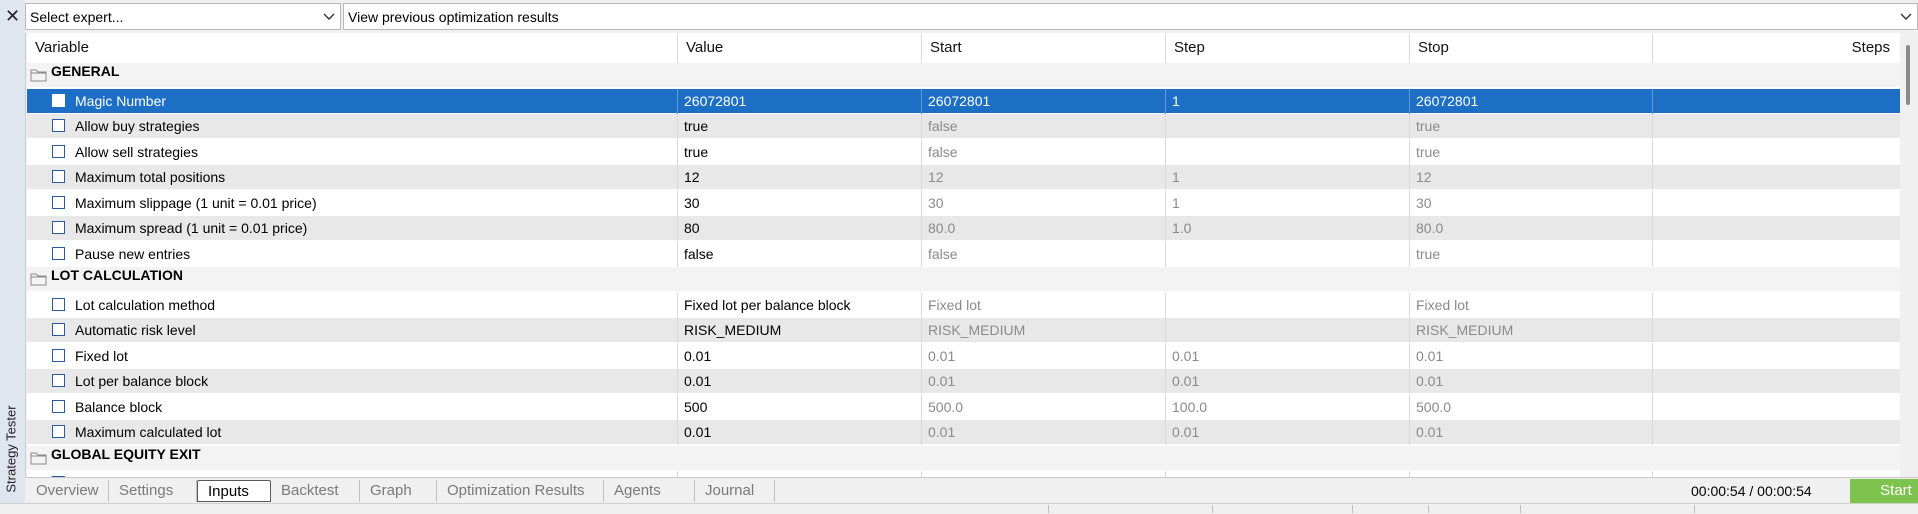 The width and height of the screenshot is (1918, 514). What do you see at coordinates (67, 491) in the screenshot?
I see `tab-overview: Overview` at bounding box center [67, 491].